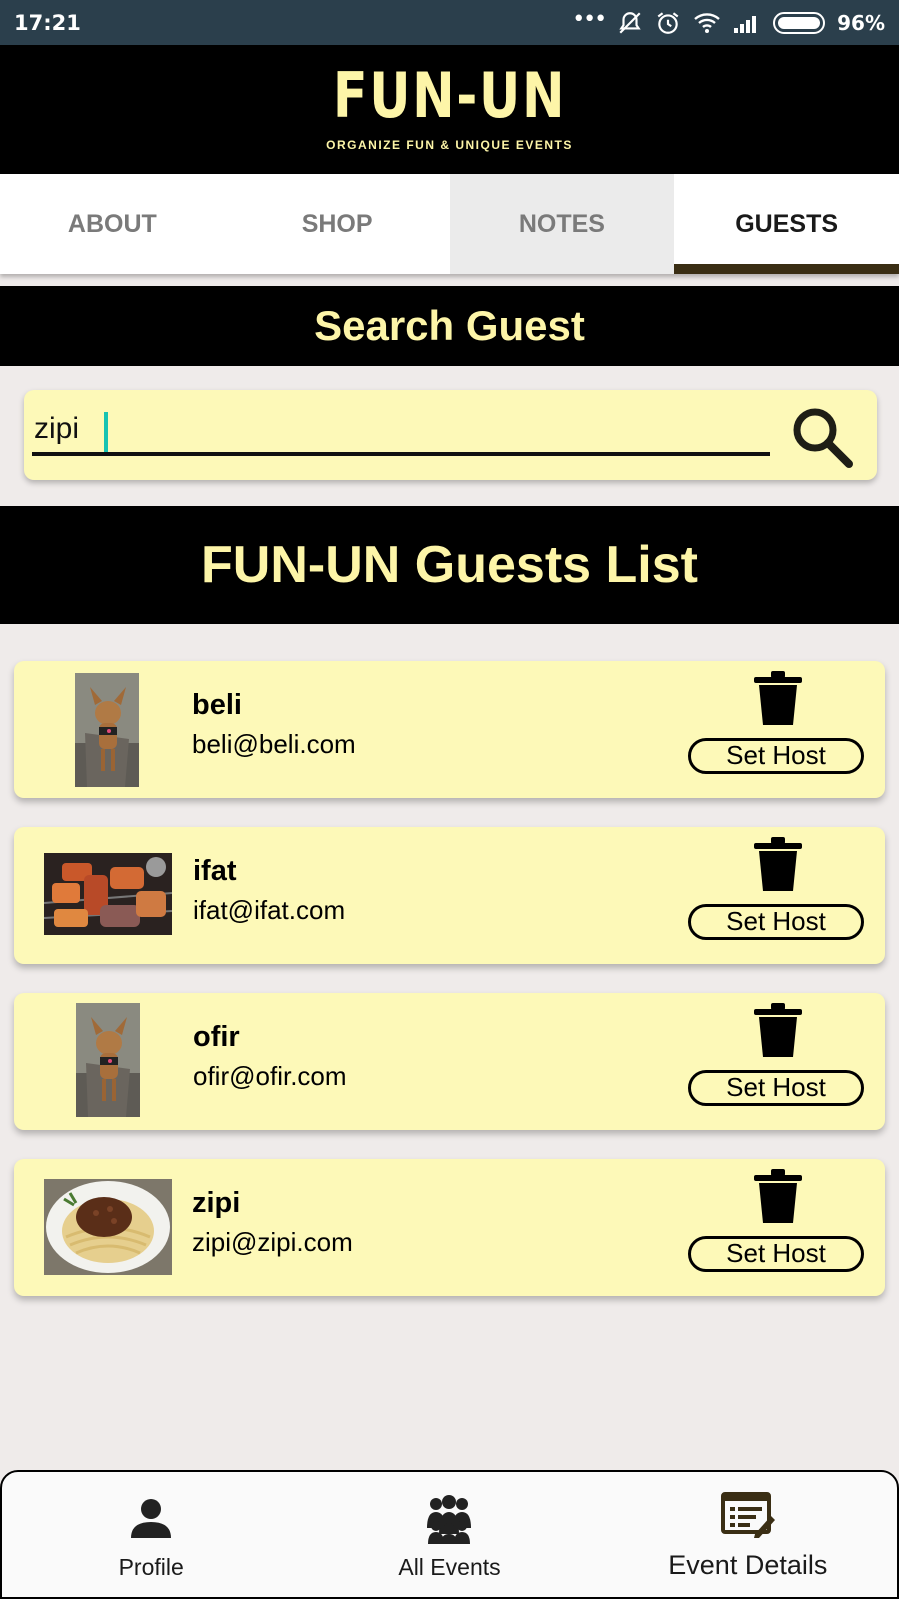 This screenshot has height=1599, width=899. Describe the element at coordinates (861, 22) in the screenshot. I see `battery-percent: 96%` at that location.